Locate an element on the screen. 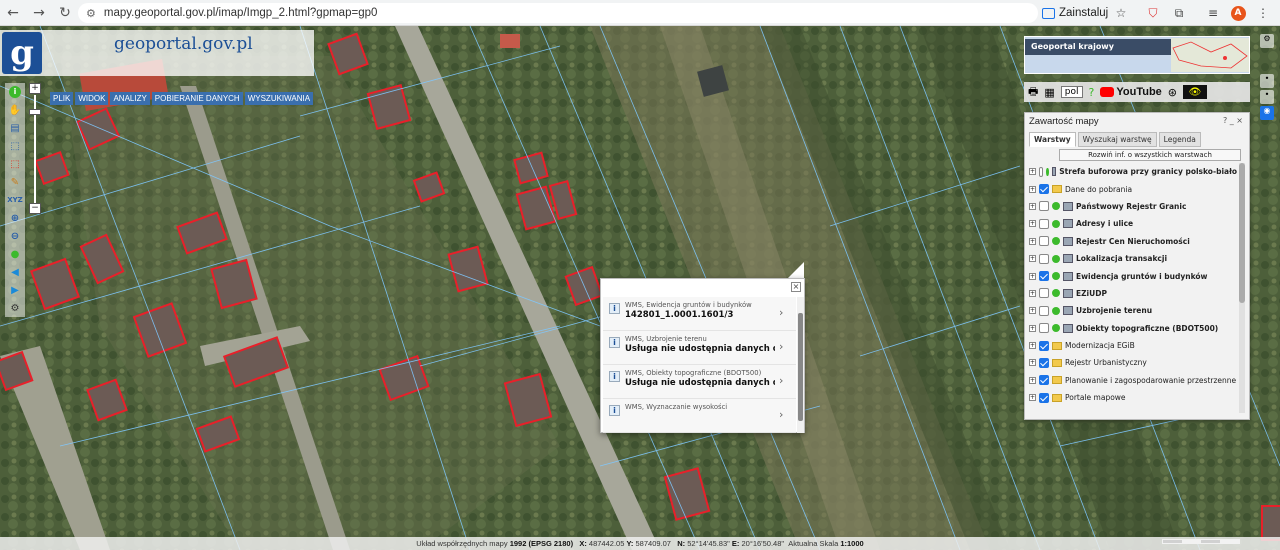  settings-gear-icon: ⚙ is located at coordinates (15, 308).